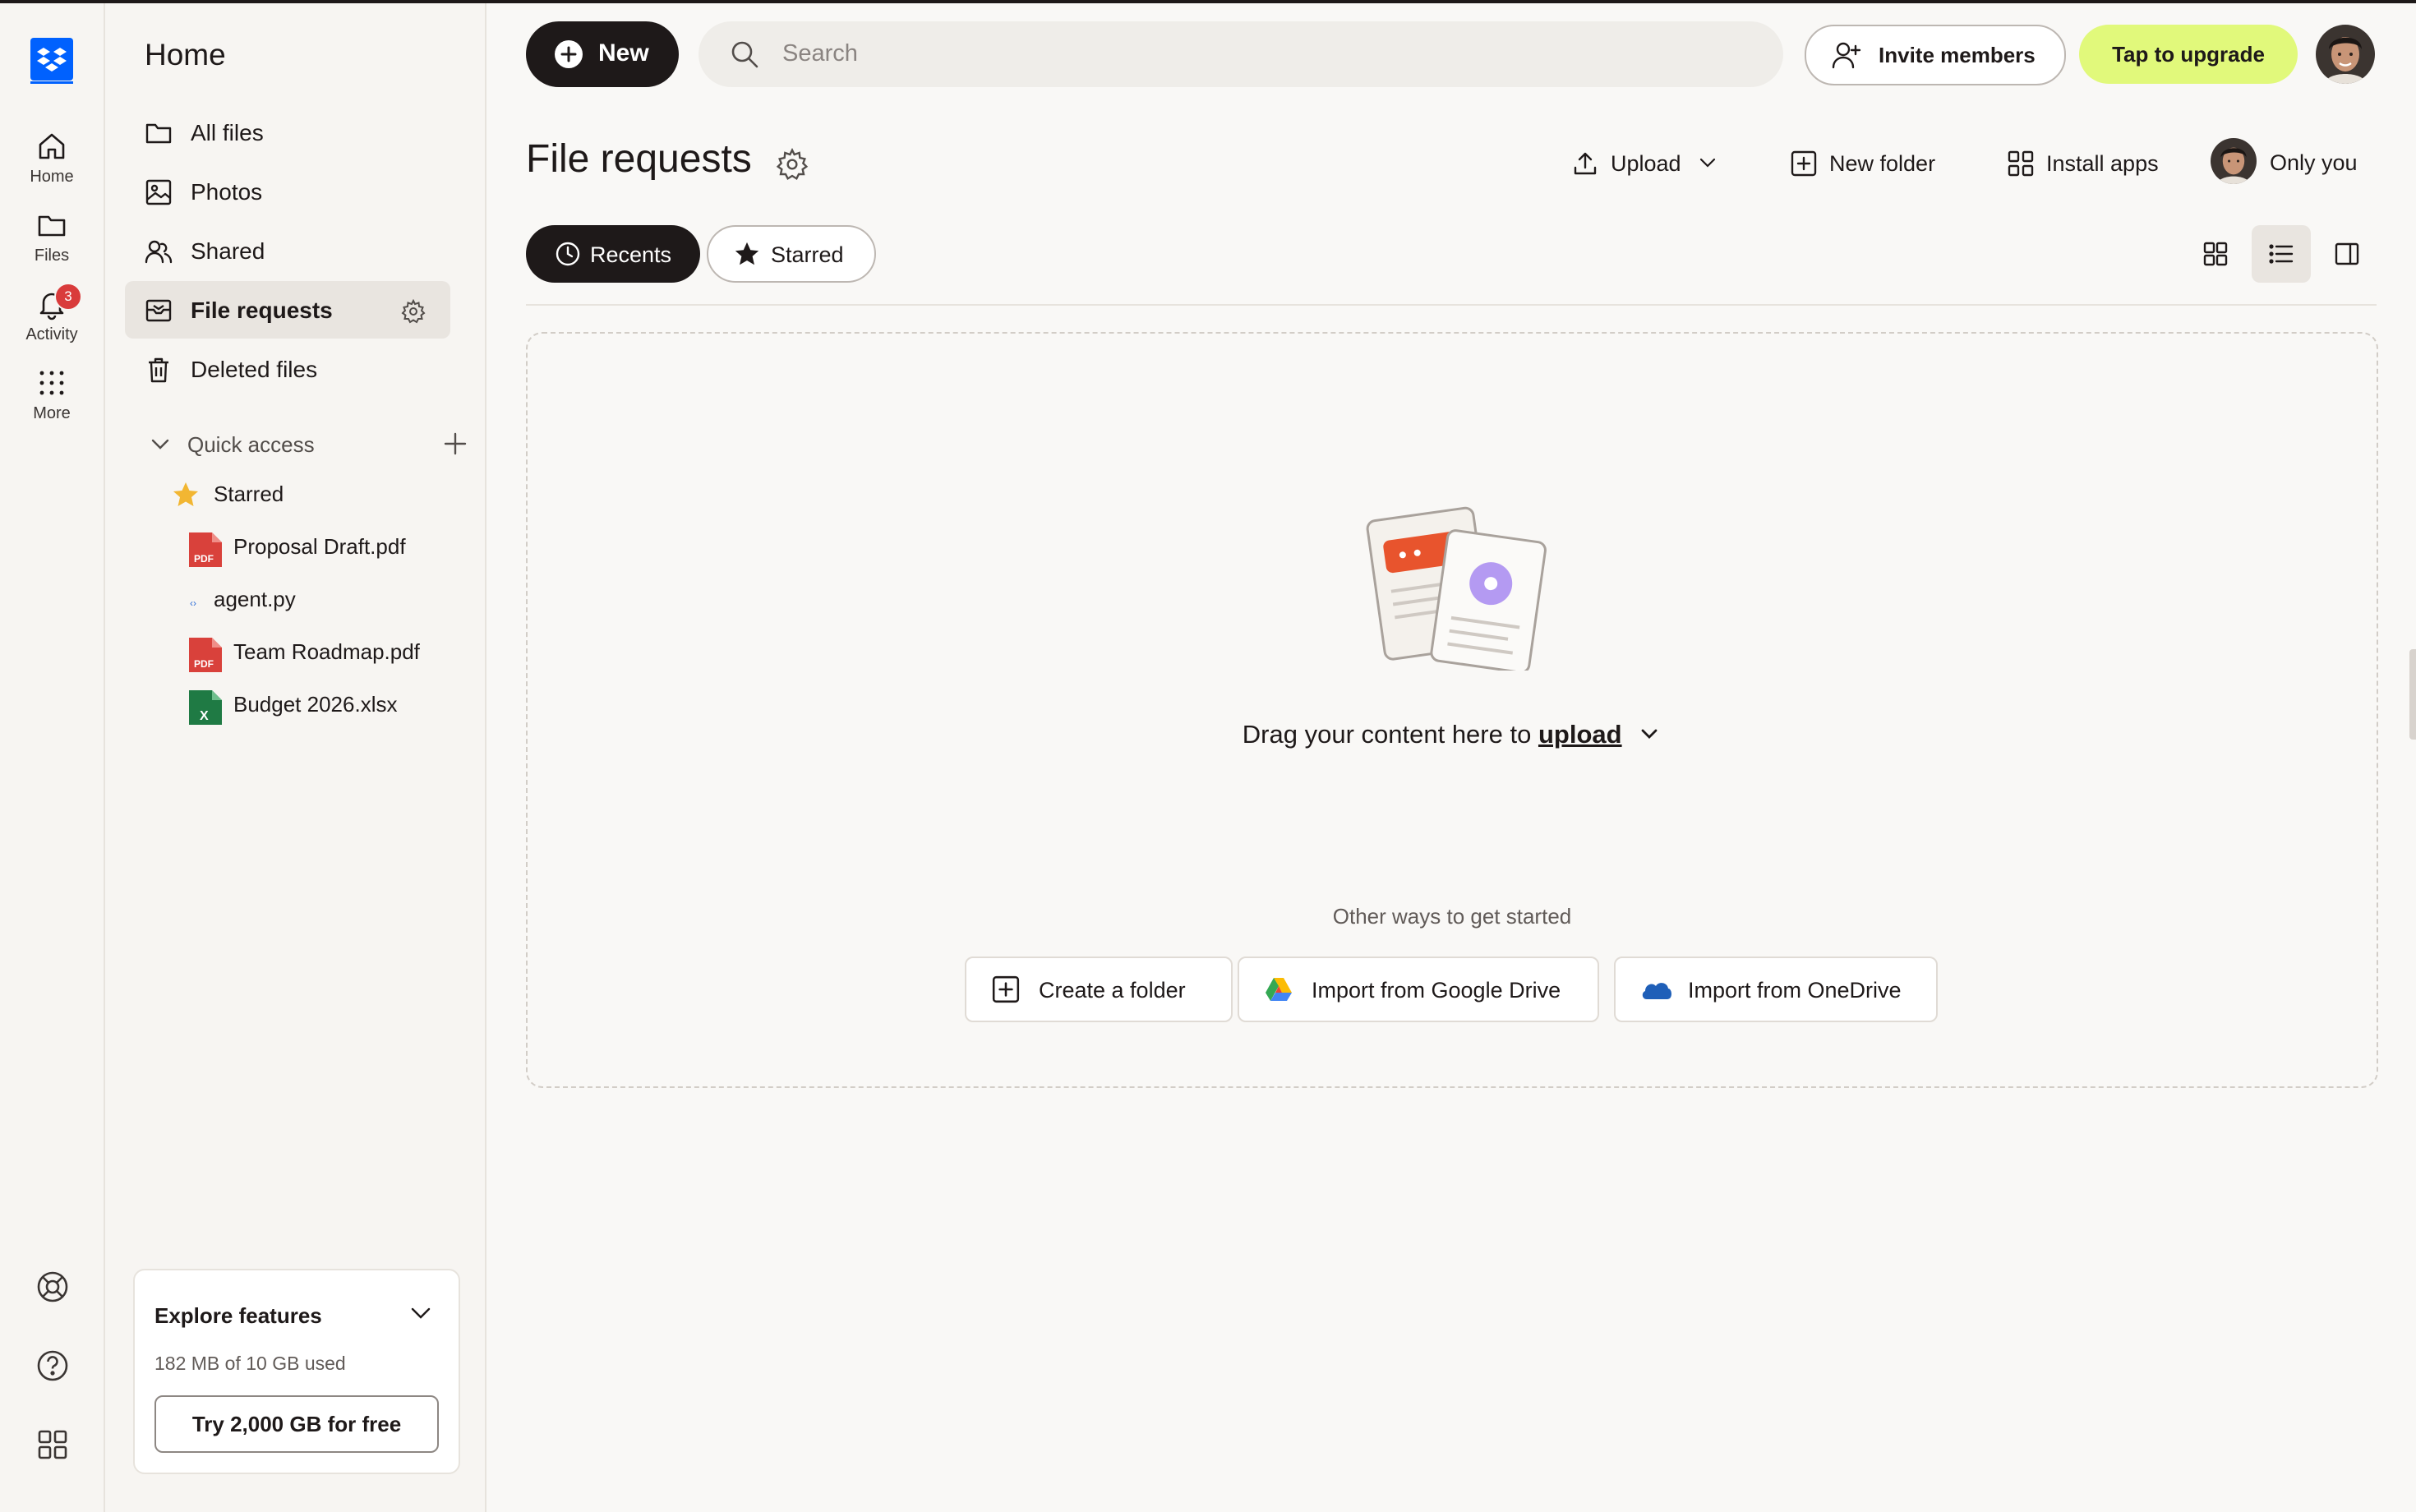 Image resolution: width=2416 pixels, height=1512 pixels. I want to click on new-button: New, so click(602, 54).